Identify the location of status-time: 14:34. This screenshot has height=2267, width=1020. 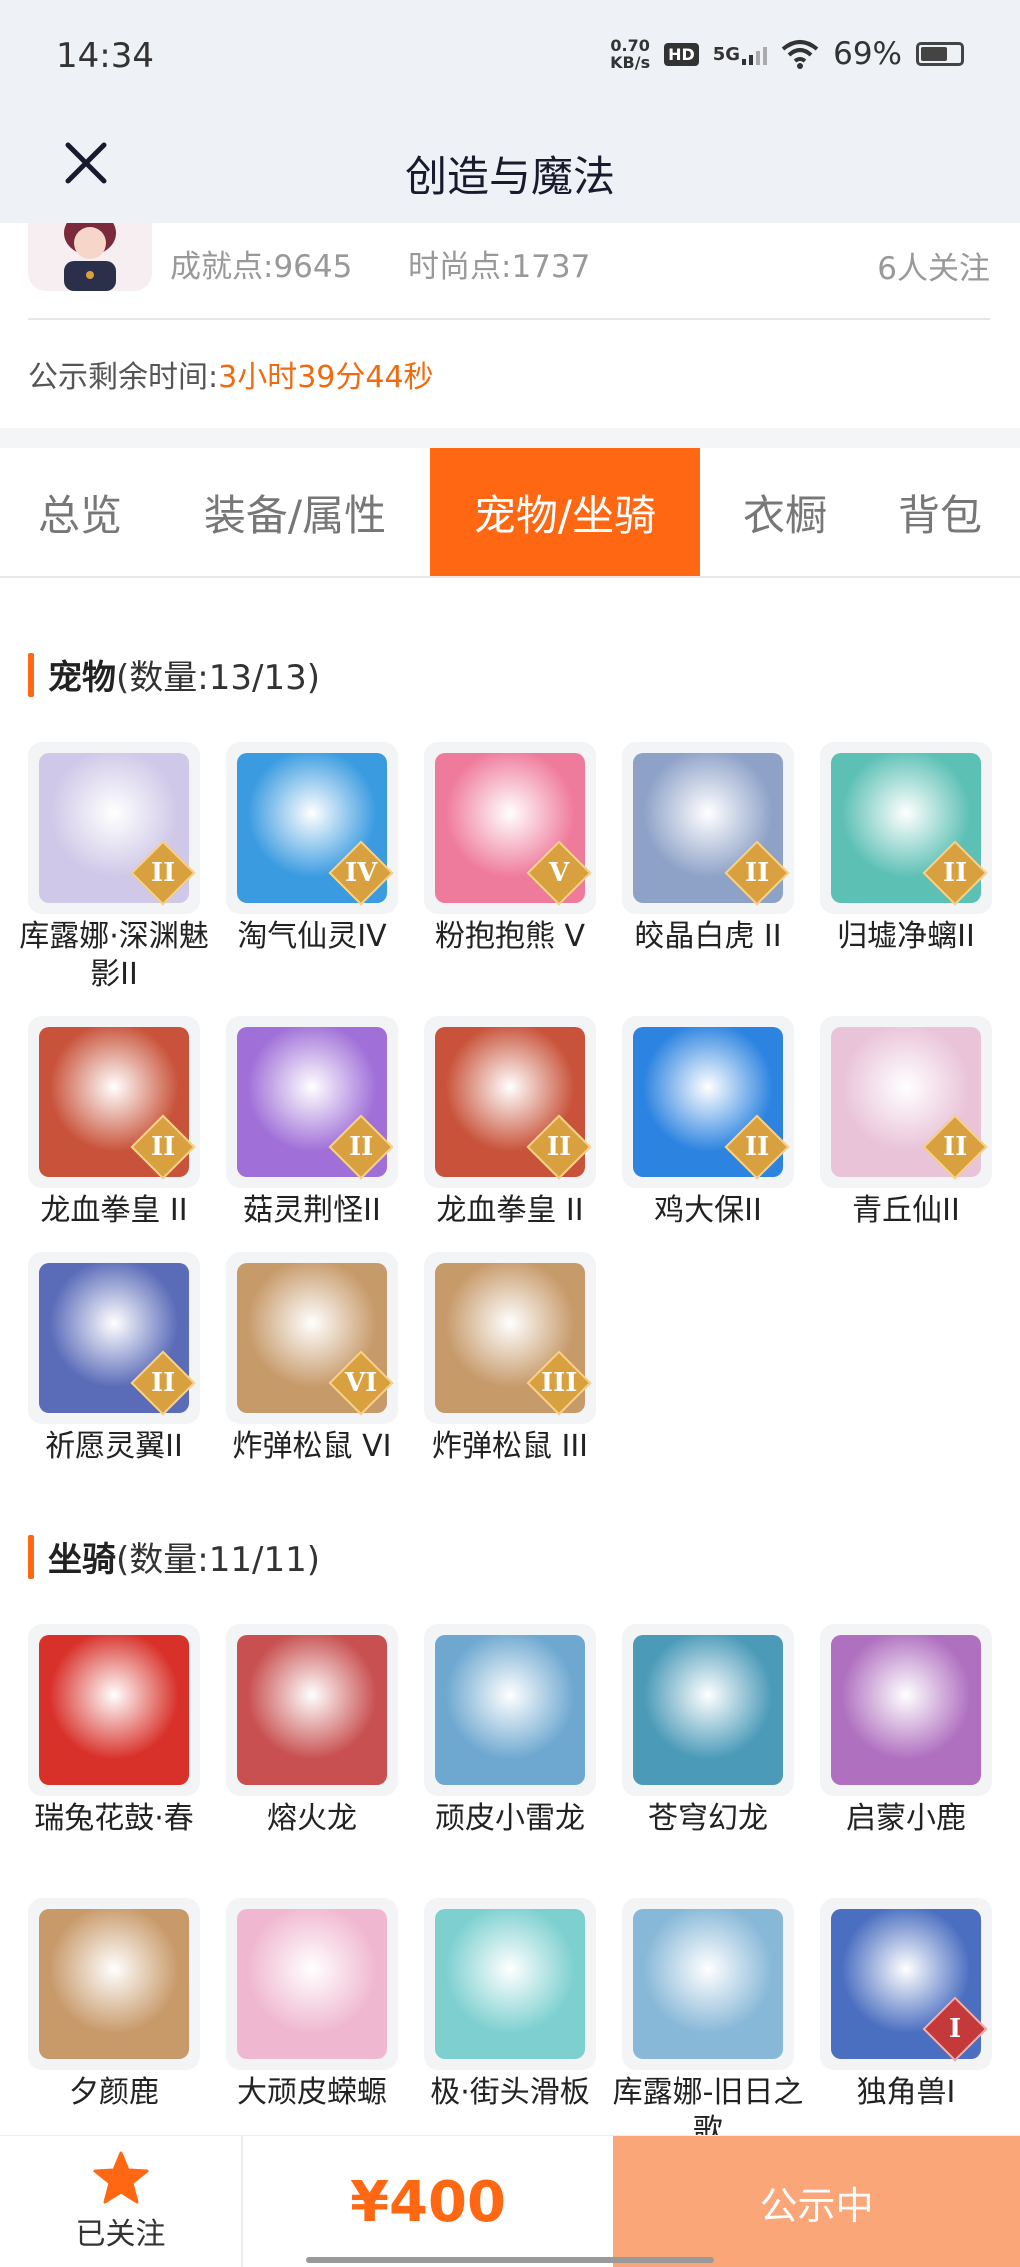
(105, 56).